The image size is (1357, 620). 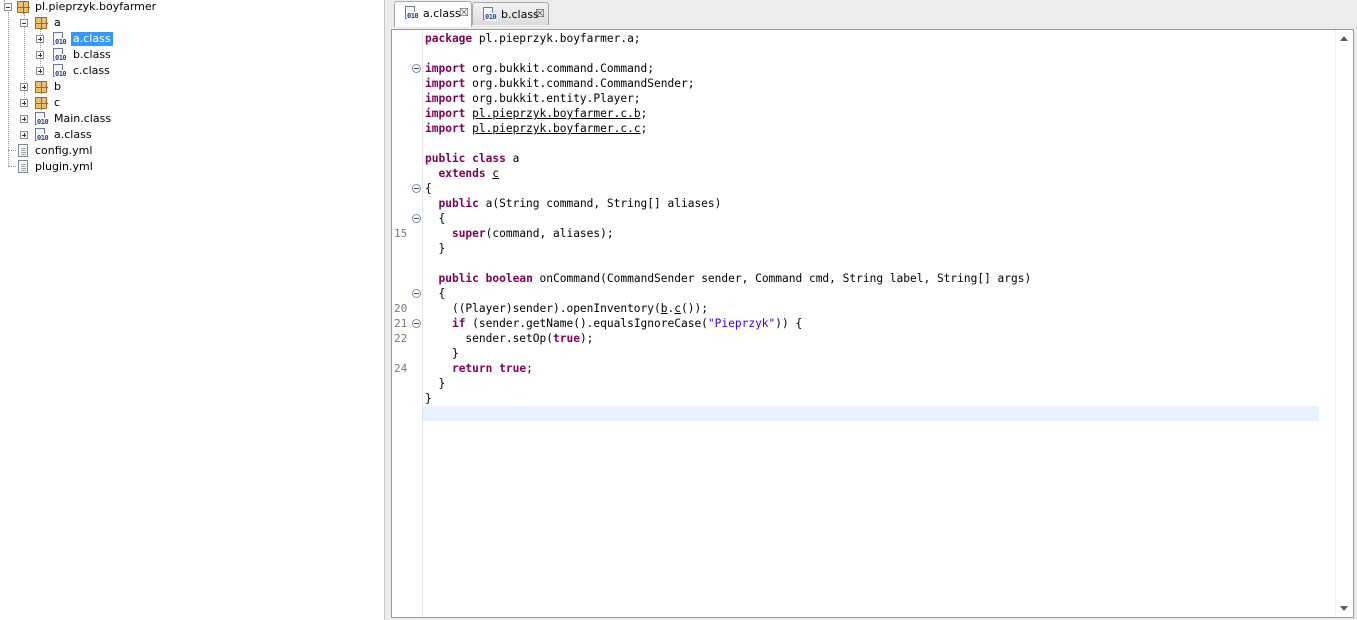 I want to click on line-number-ruler: 15 20 21 22 24, so click(x=407, y=323).